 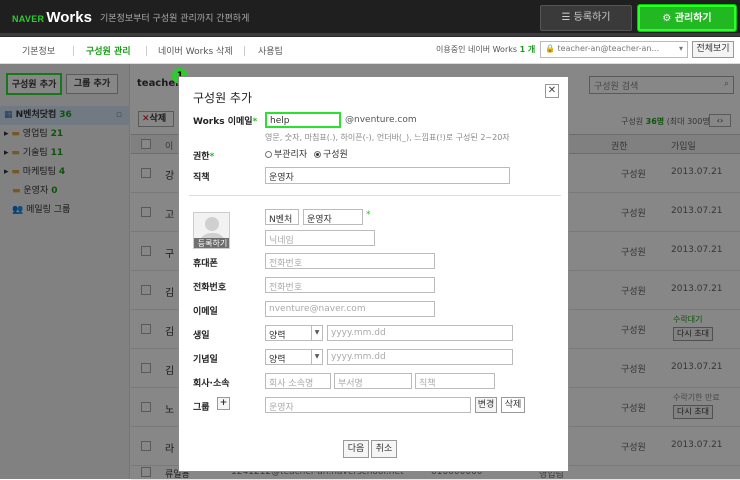 What do you see at coordinates (38, 50) in the screenshot?
I see `nav-item-basic-info: 기본정보` at bounding box center [38, 50].